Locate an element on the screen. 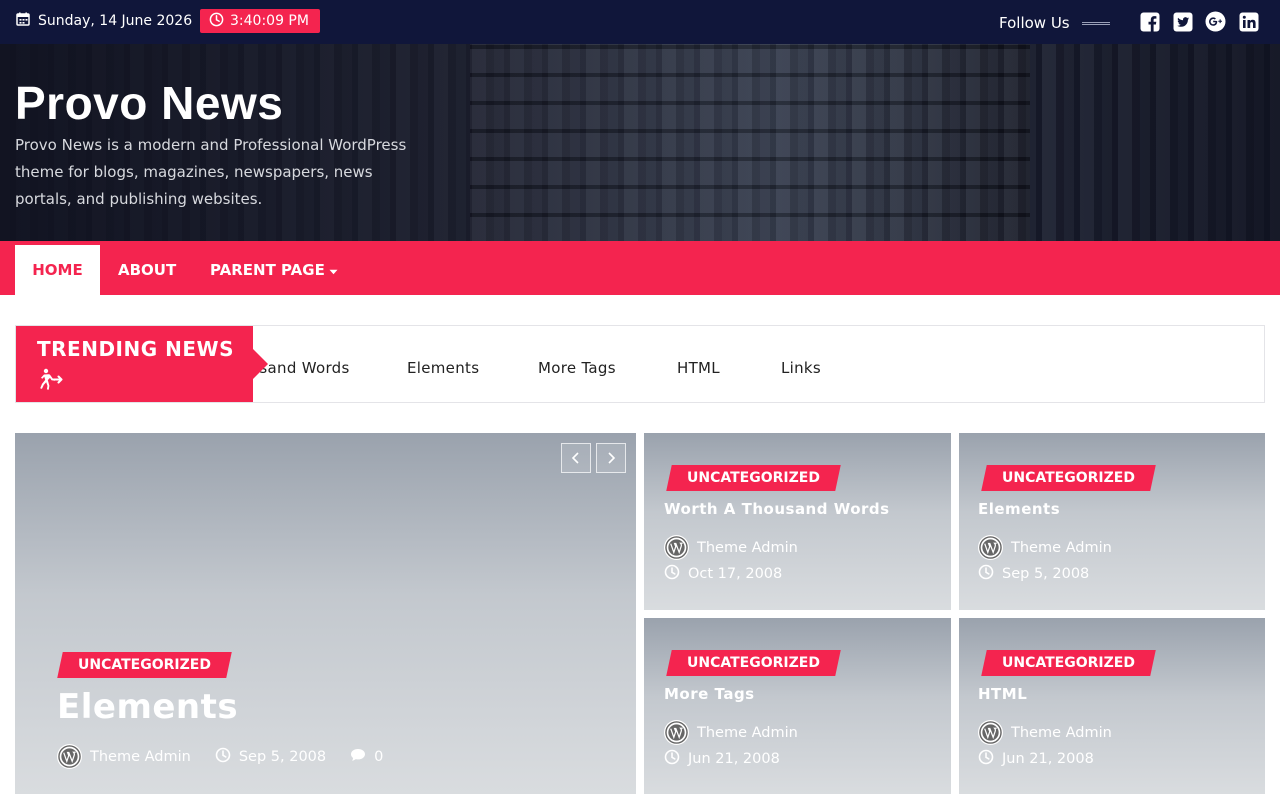 The width and height of the screenshot is (1280, 800). nav-item-home: HOME is located at coordinates (57, 270).